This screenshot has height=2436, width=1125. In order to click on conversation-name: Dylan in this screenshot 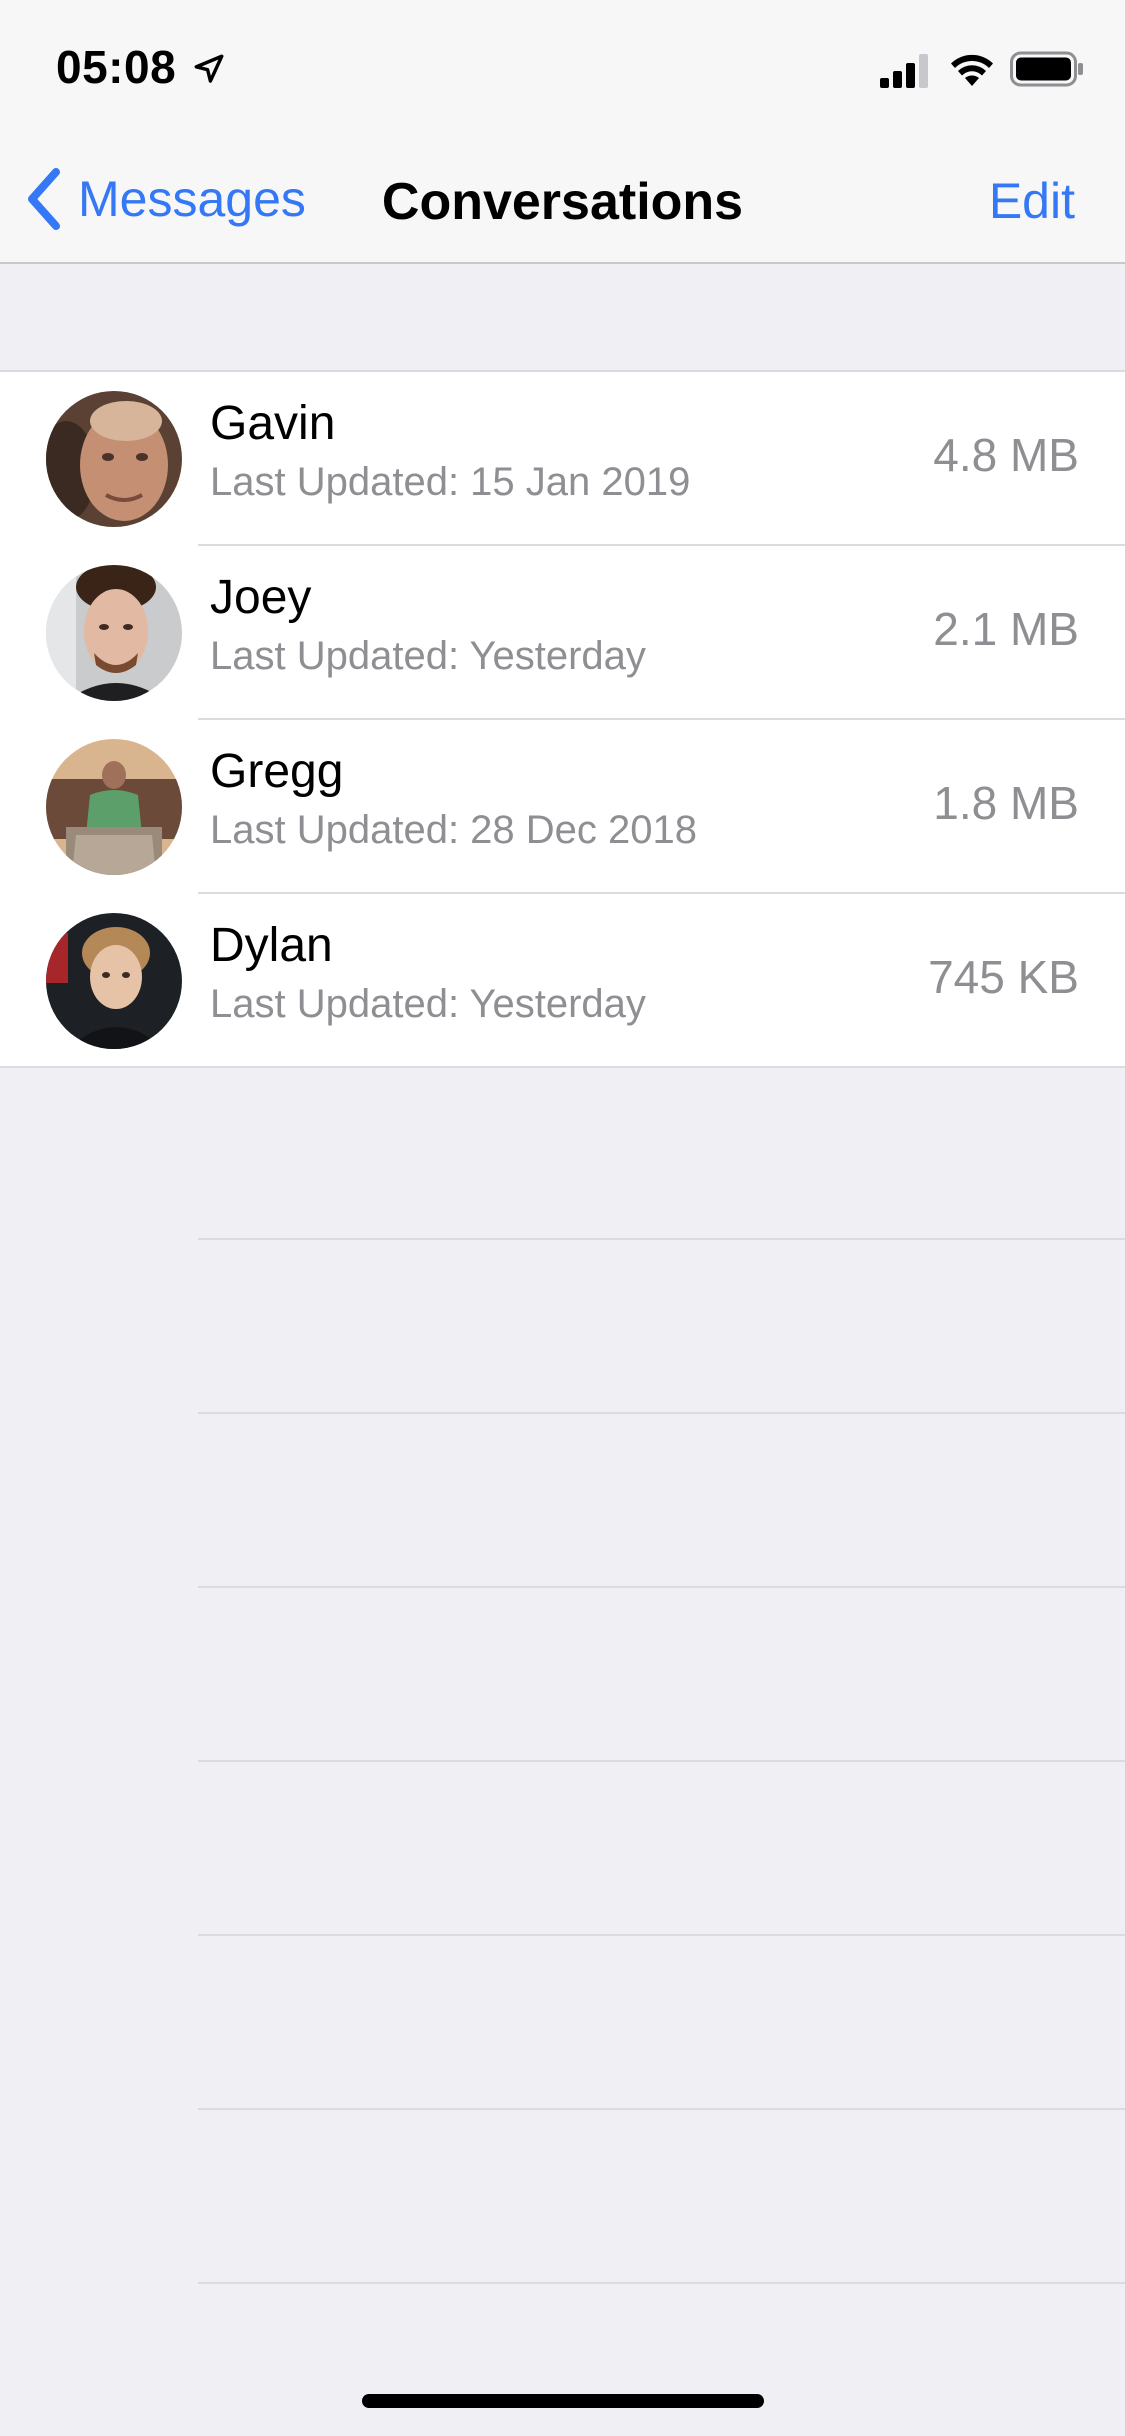, I will do `click(271, 945)`.